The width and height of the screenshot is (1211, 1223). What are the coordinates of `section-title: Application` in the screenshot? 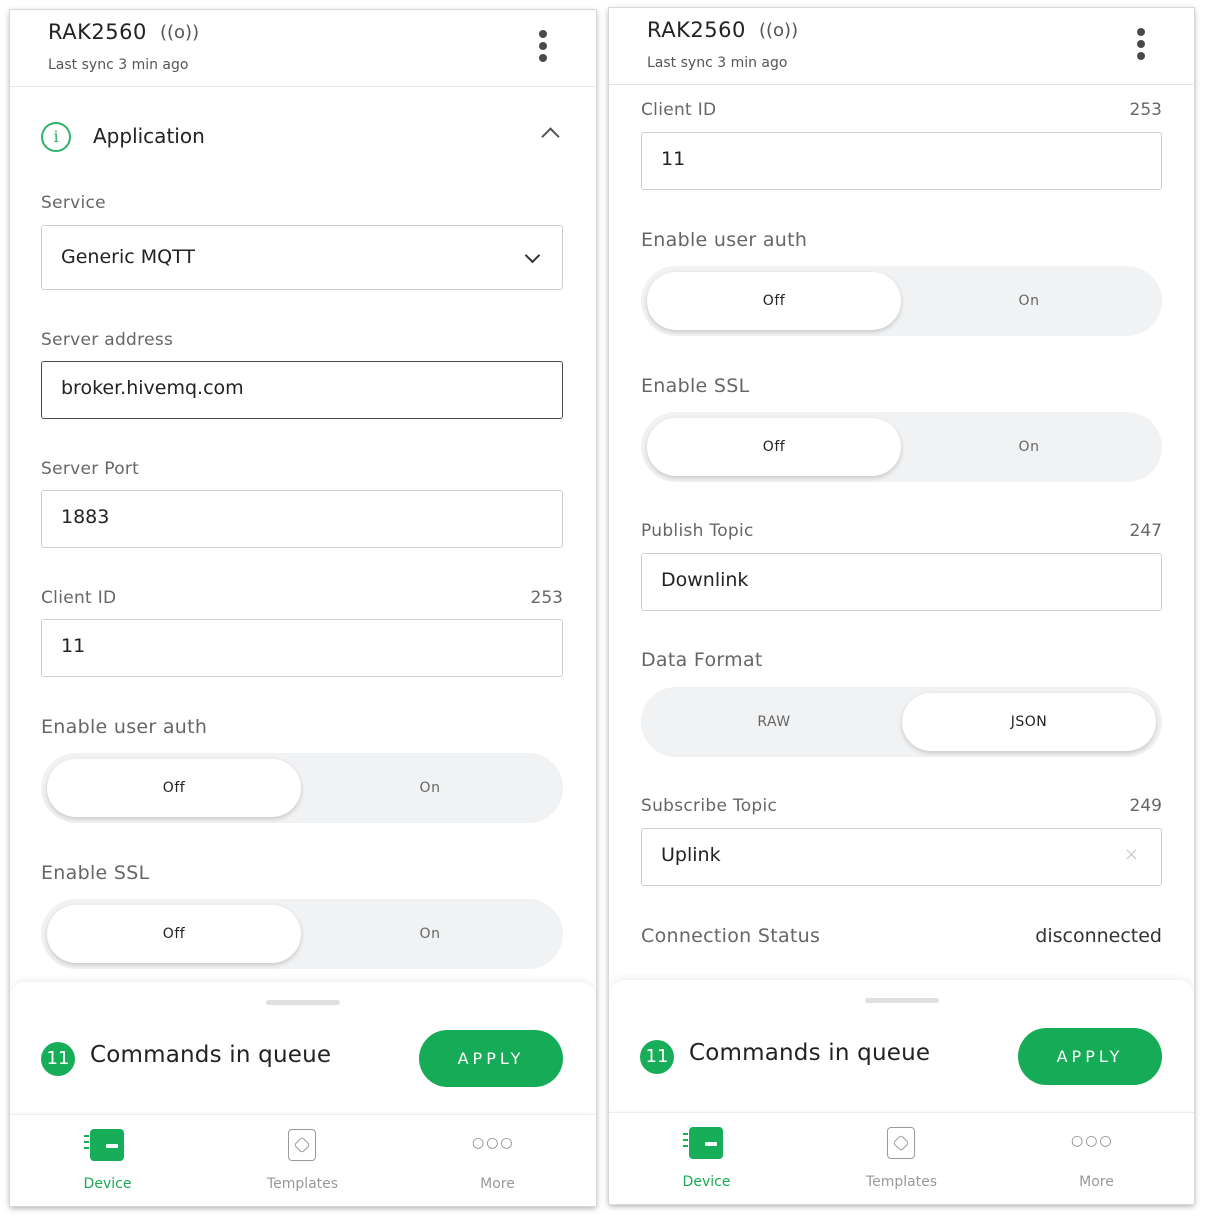 It's located at (149, 136).